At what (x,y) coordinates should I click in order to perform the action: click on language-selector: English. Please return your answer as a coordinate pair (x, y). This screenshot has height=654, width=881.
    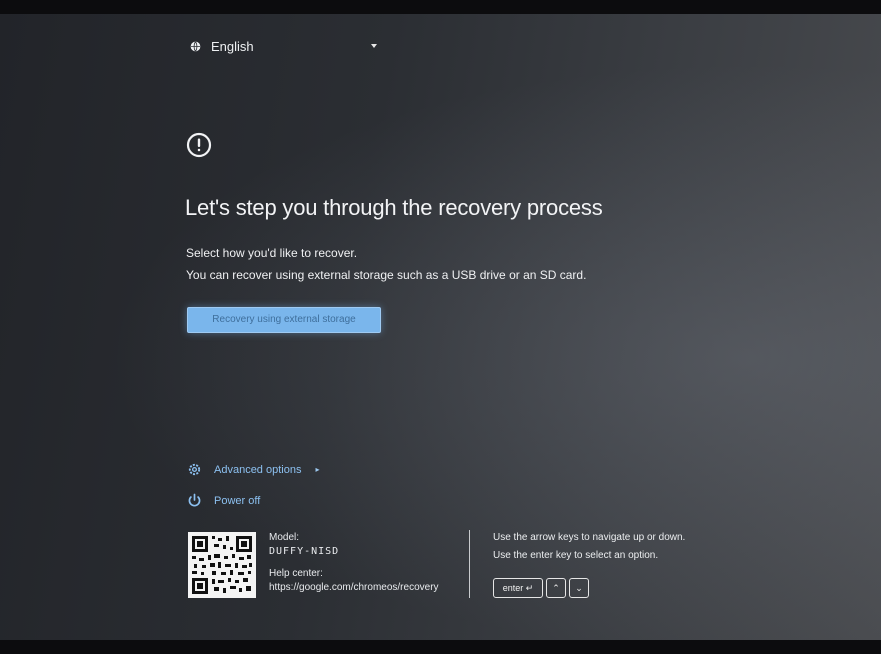
    Looking at the image, I should click on (222, 46).